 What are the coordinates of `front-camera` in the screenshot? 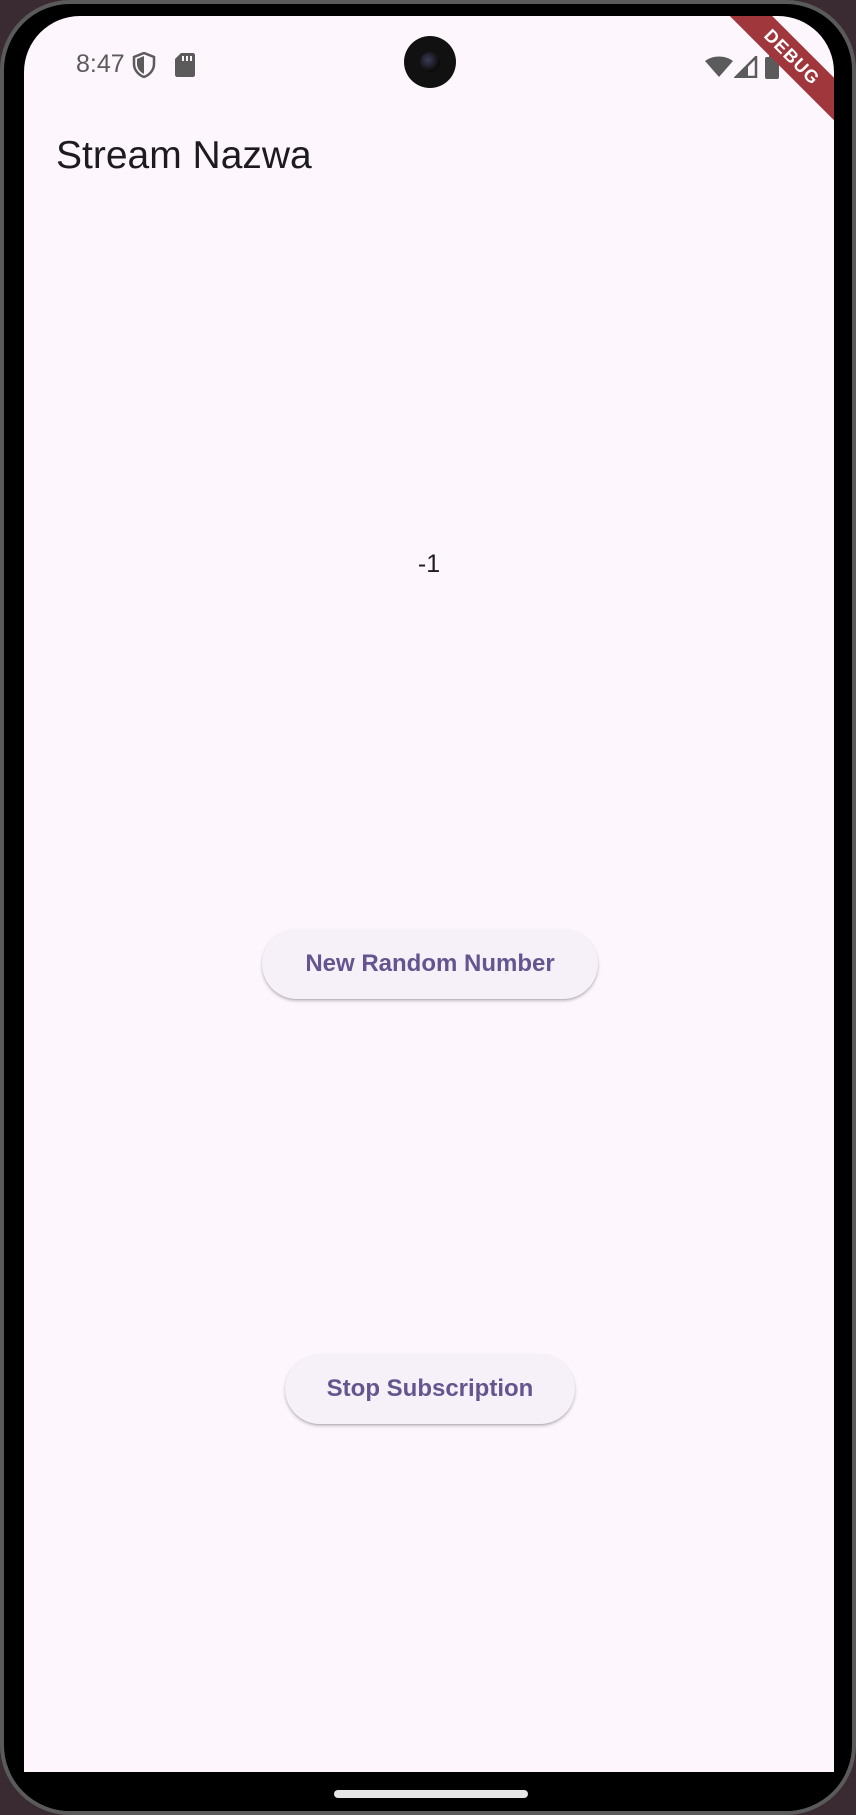 It's located at (430, 62).